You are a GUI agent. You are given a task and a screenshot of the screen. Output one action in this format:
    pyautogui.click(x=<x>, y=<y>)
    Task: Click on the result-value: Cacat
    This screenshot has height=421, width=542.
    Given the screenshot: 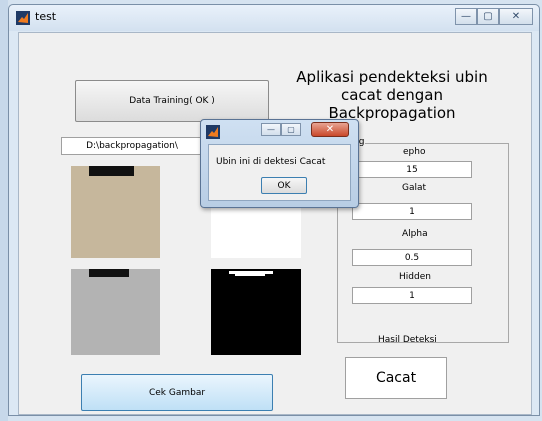 What is the action you would take?
    pyautogui.click(x=396, y=378)
    